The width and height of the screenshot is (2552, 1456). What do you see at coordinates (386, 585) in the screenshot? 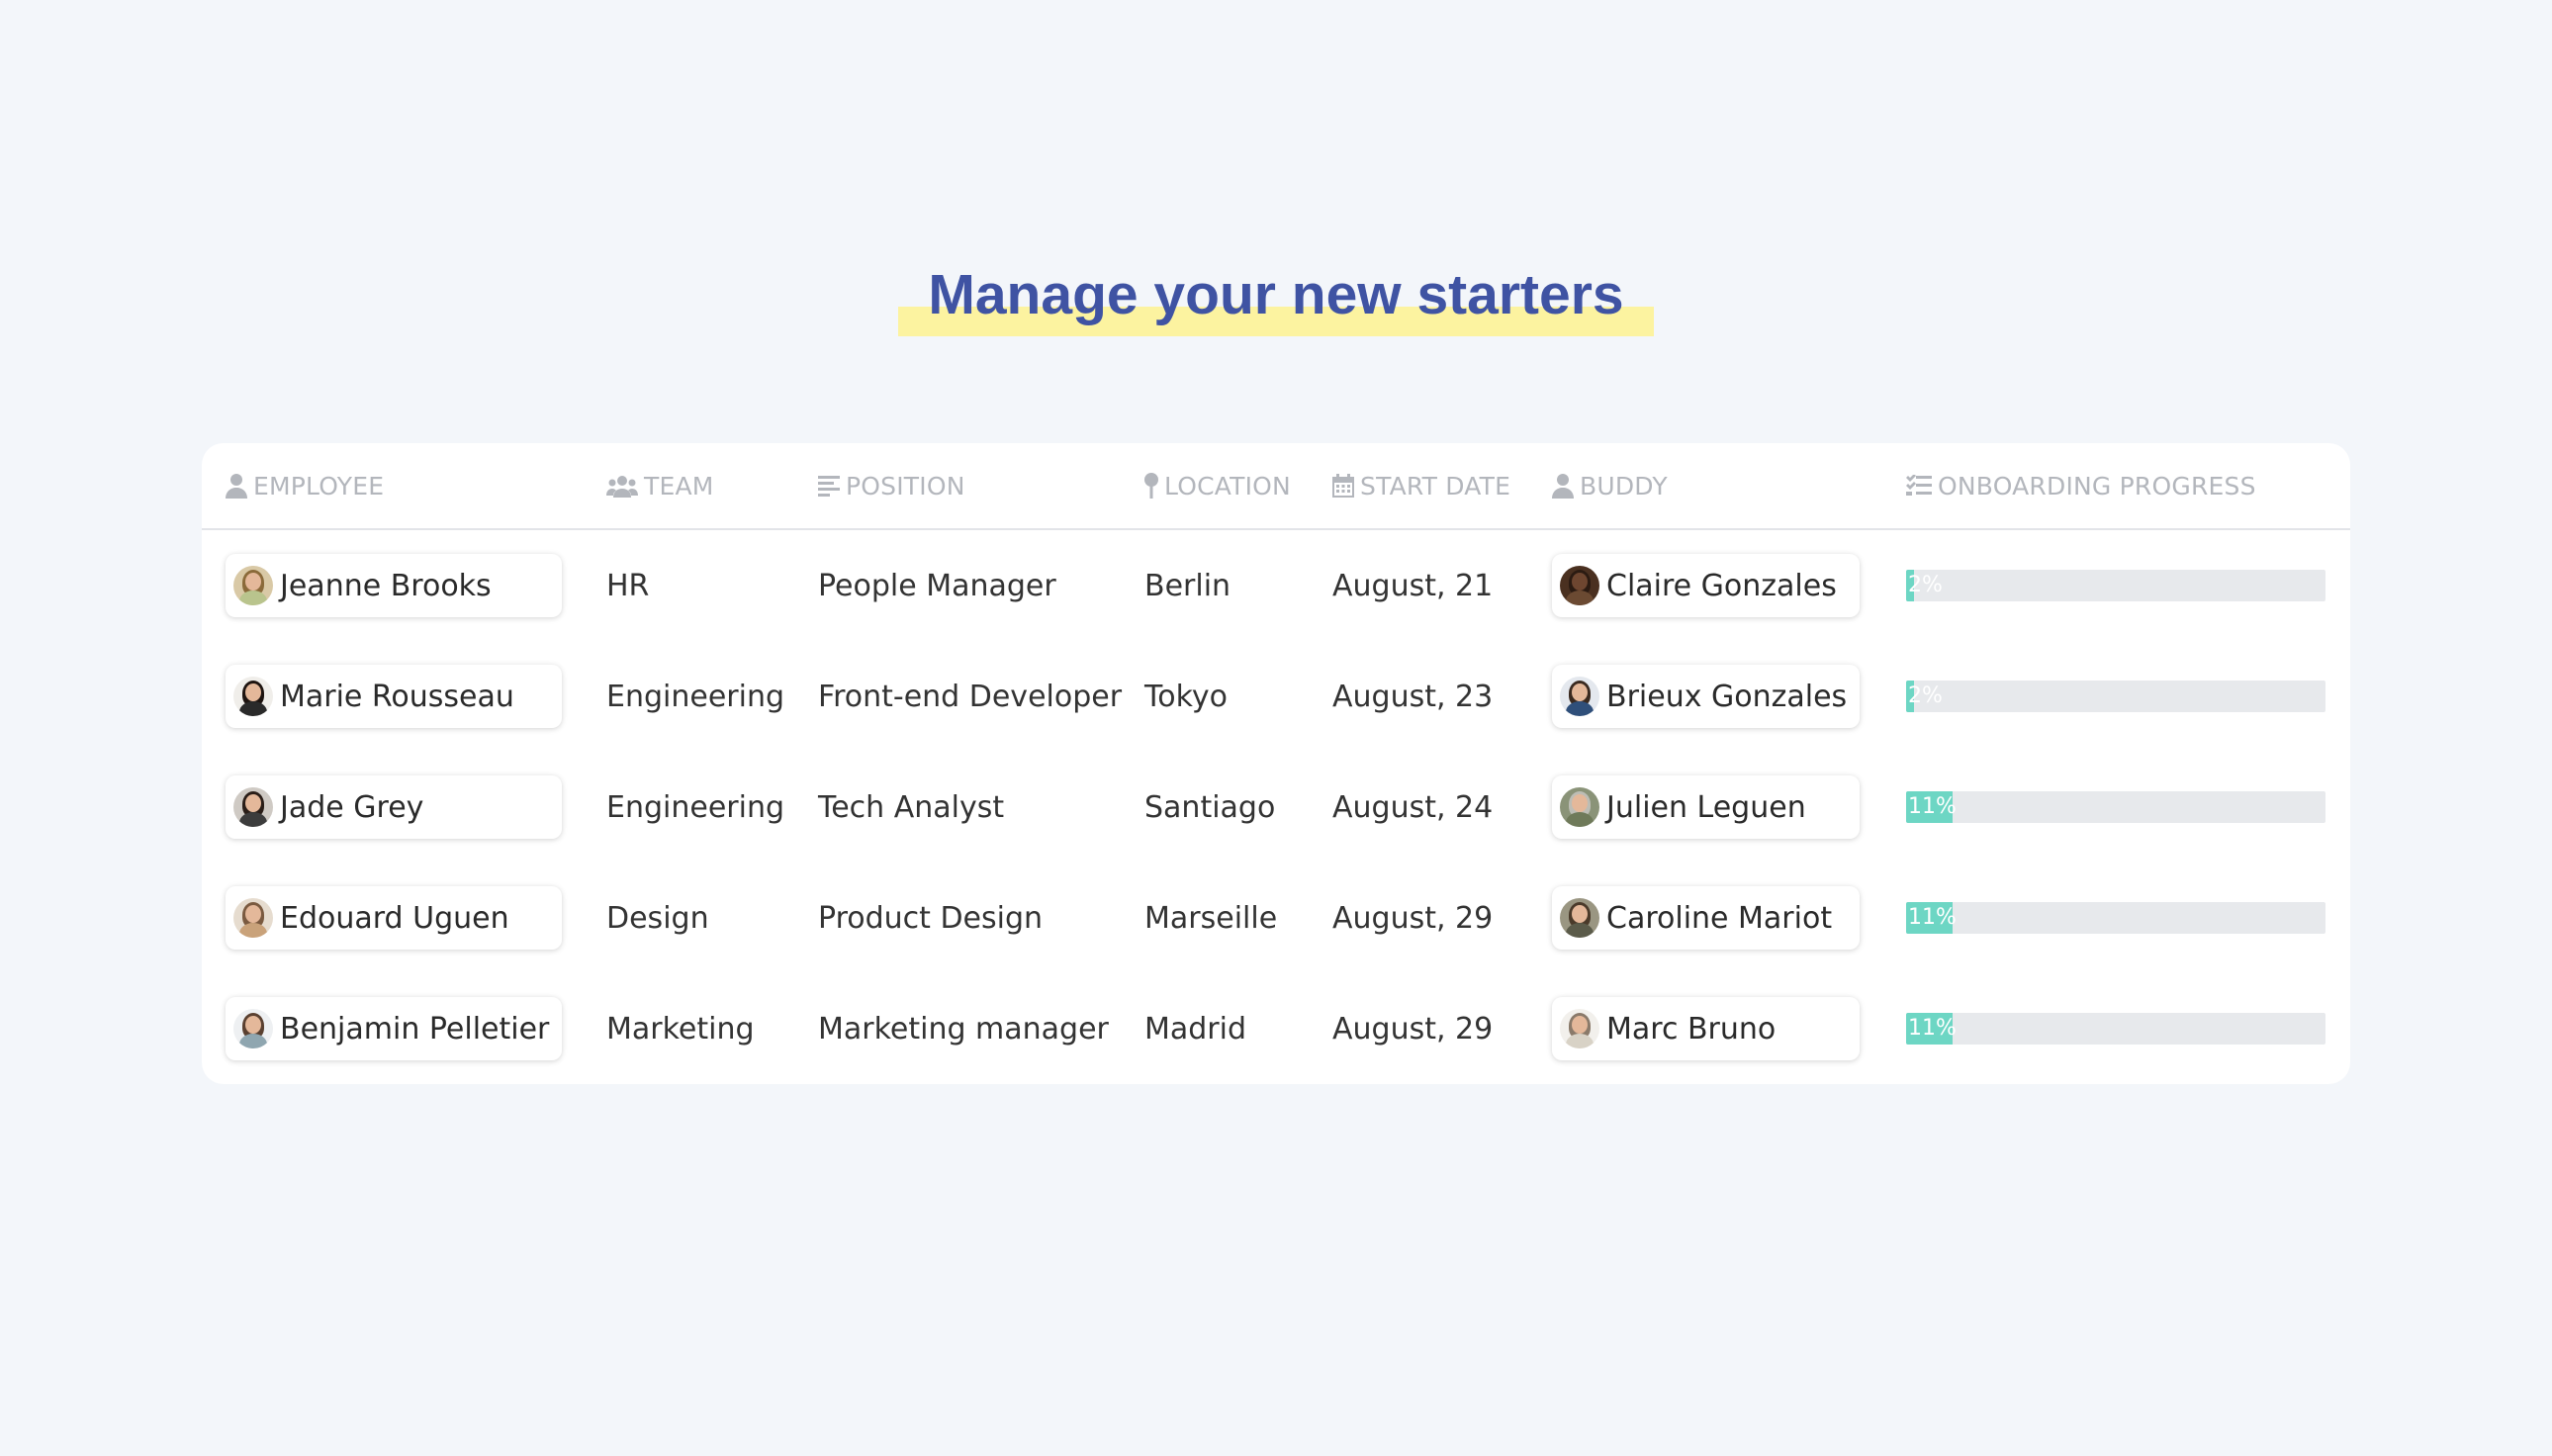
I see `employee-name: Jeanne Brooks` at bounding box center [386, 585].